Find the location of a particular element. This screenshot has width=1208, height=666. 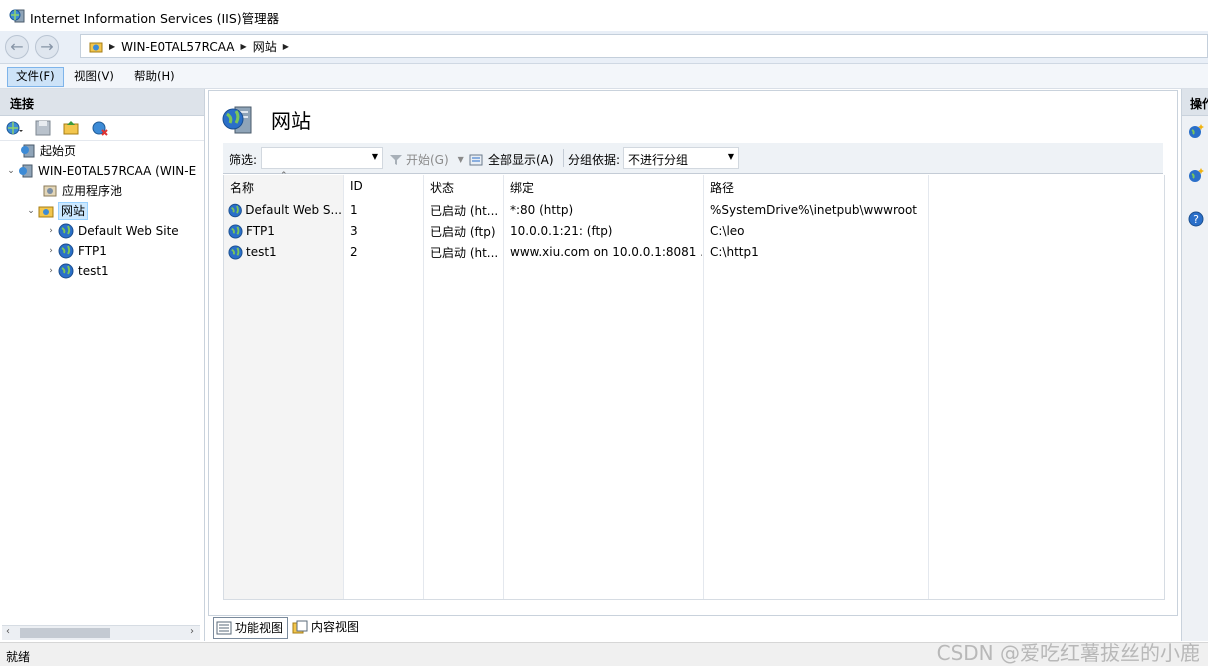

start-filter-button: 开始(G) ▼ is located at coordinates (426, 159).